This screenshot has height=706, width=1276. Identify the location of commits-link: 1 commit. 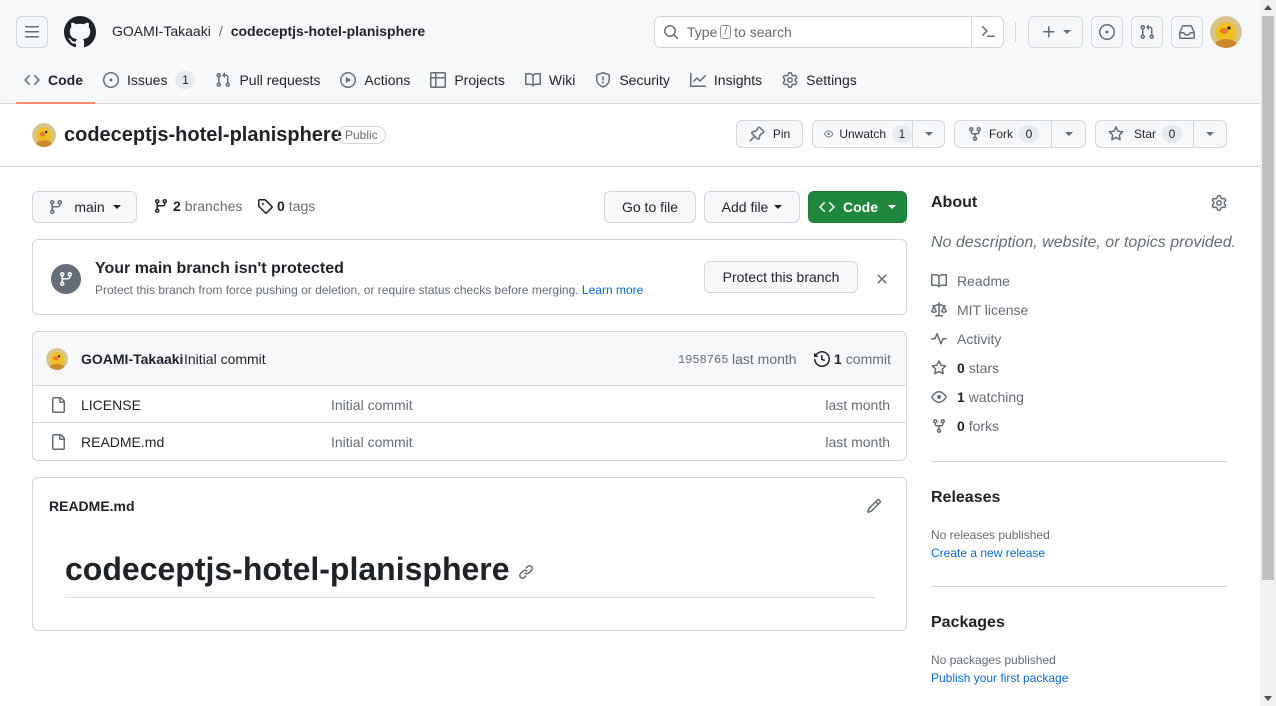
(852, 359).